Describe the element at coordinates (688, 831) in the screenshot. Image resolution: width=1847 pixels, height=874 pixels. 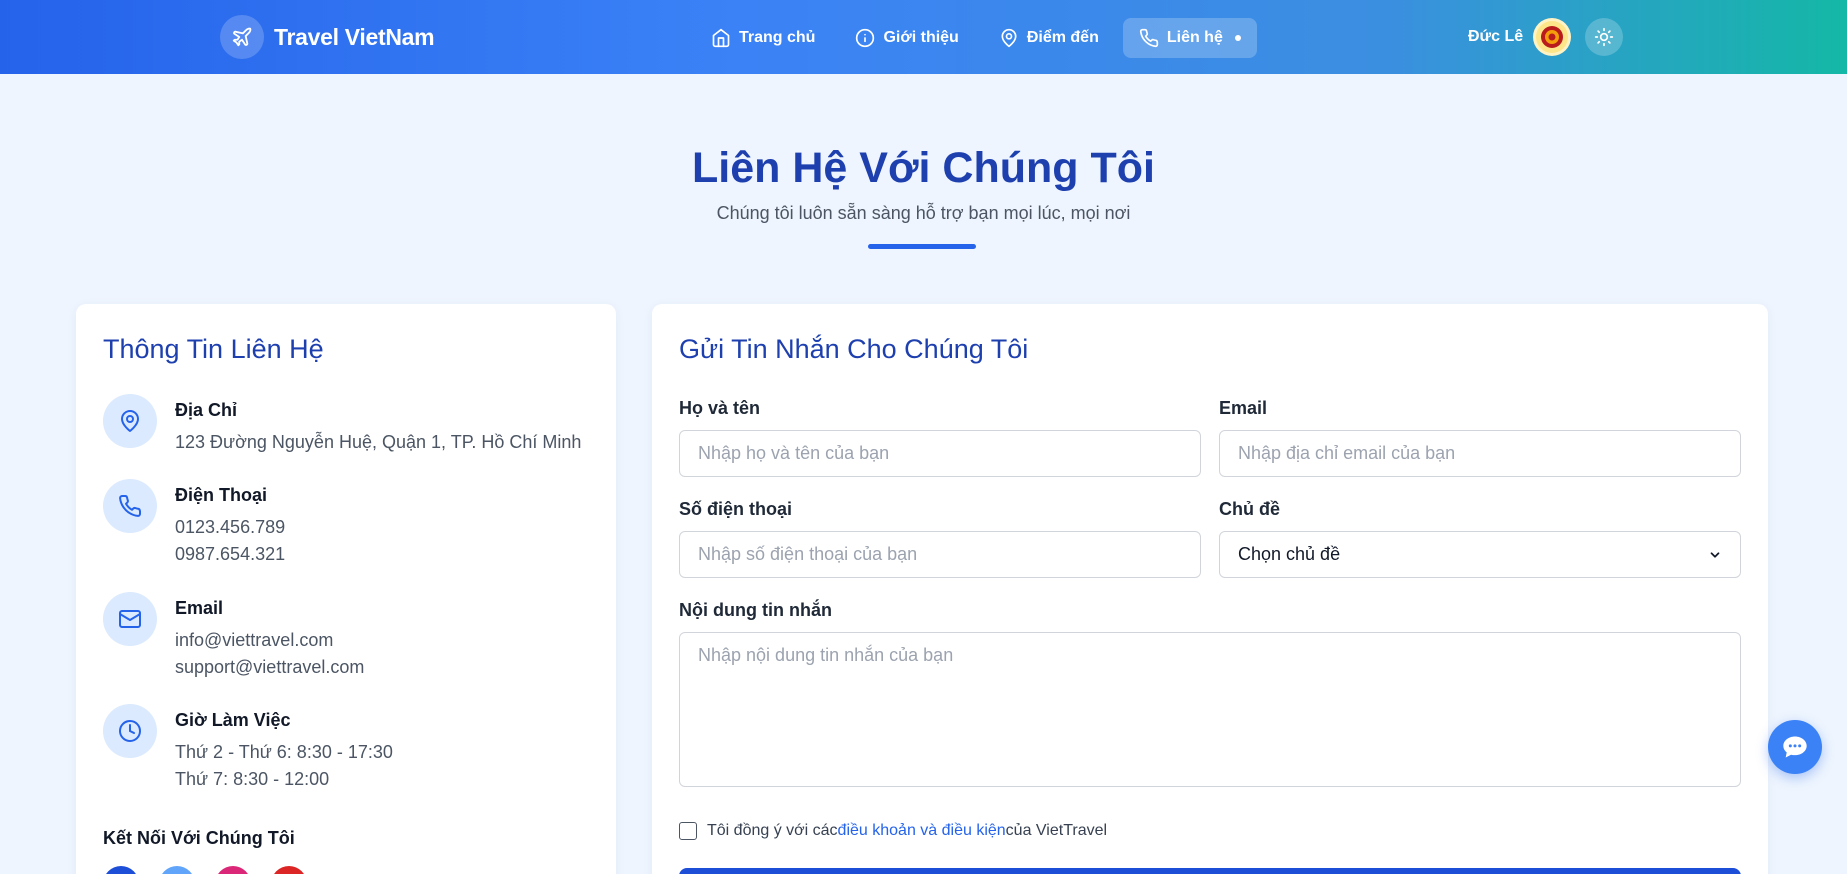
I see `terms-checkbox` at that location.